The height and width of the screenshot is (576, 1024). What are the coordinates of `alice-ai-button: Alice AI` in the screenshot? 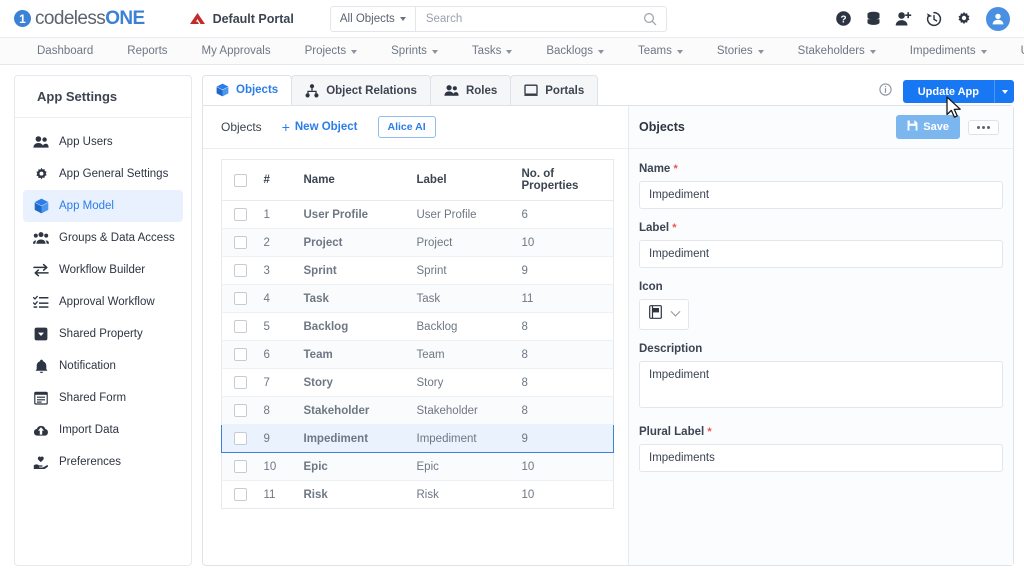 It's located at (406, 127).